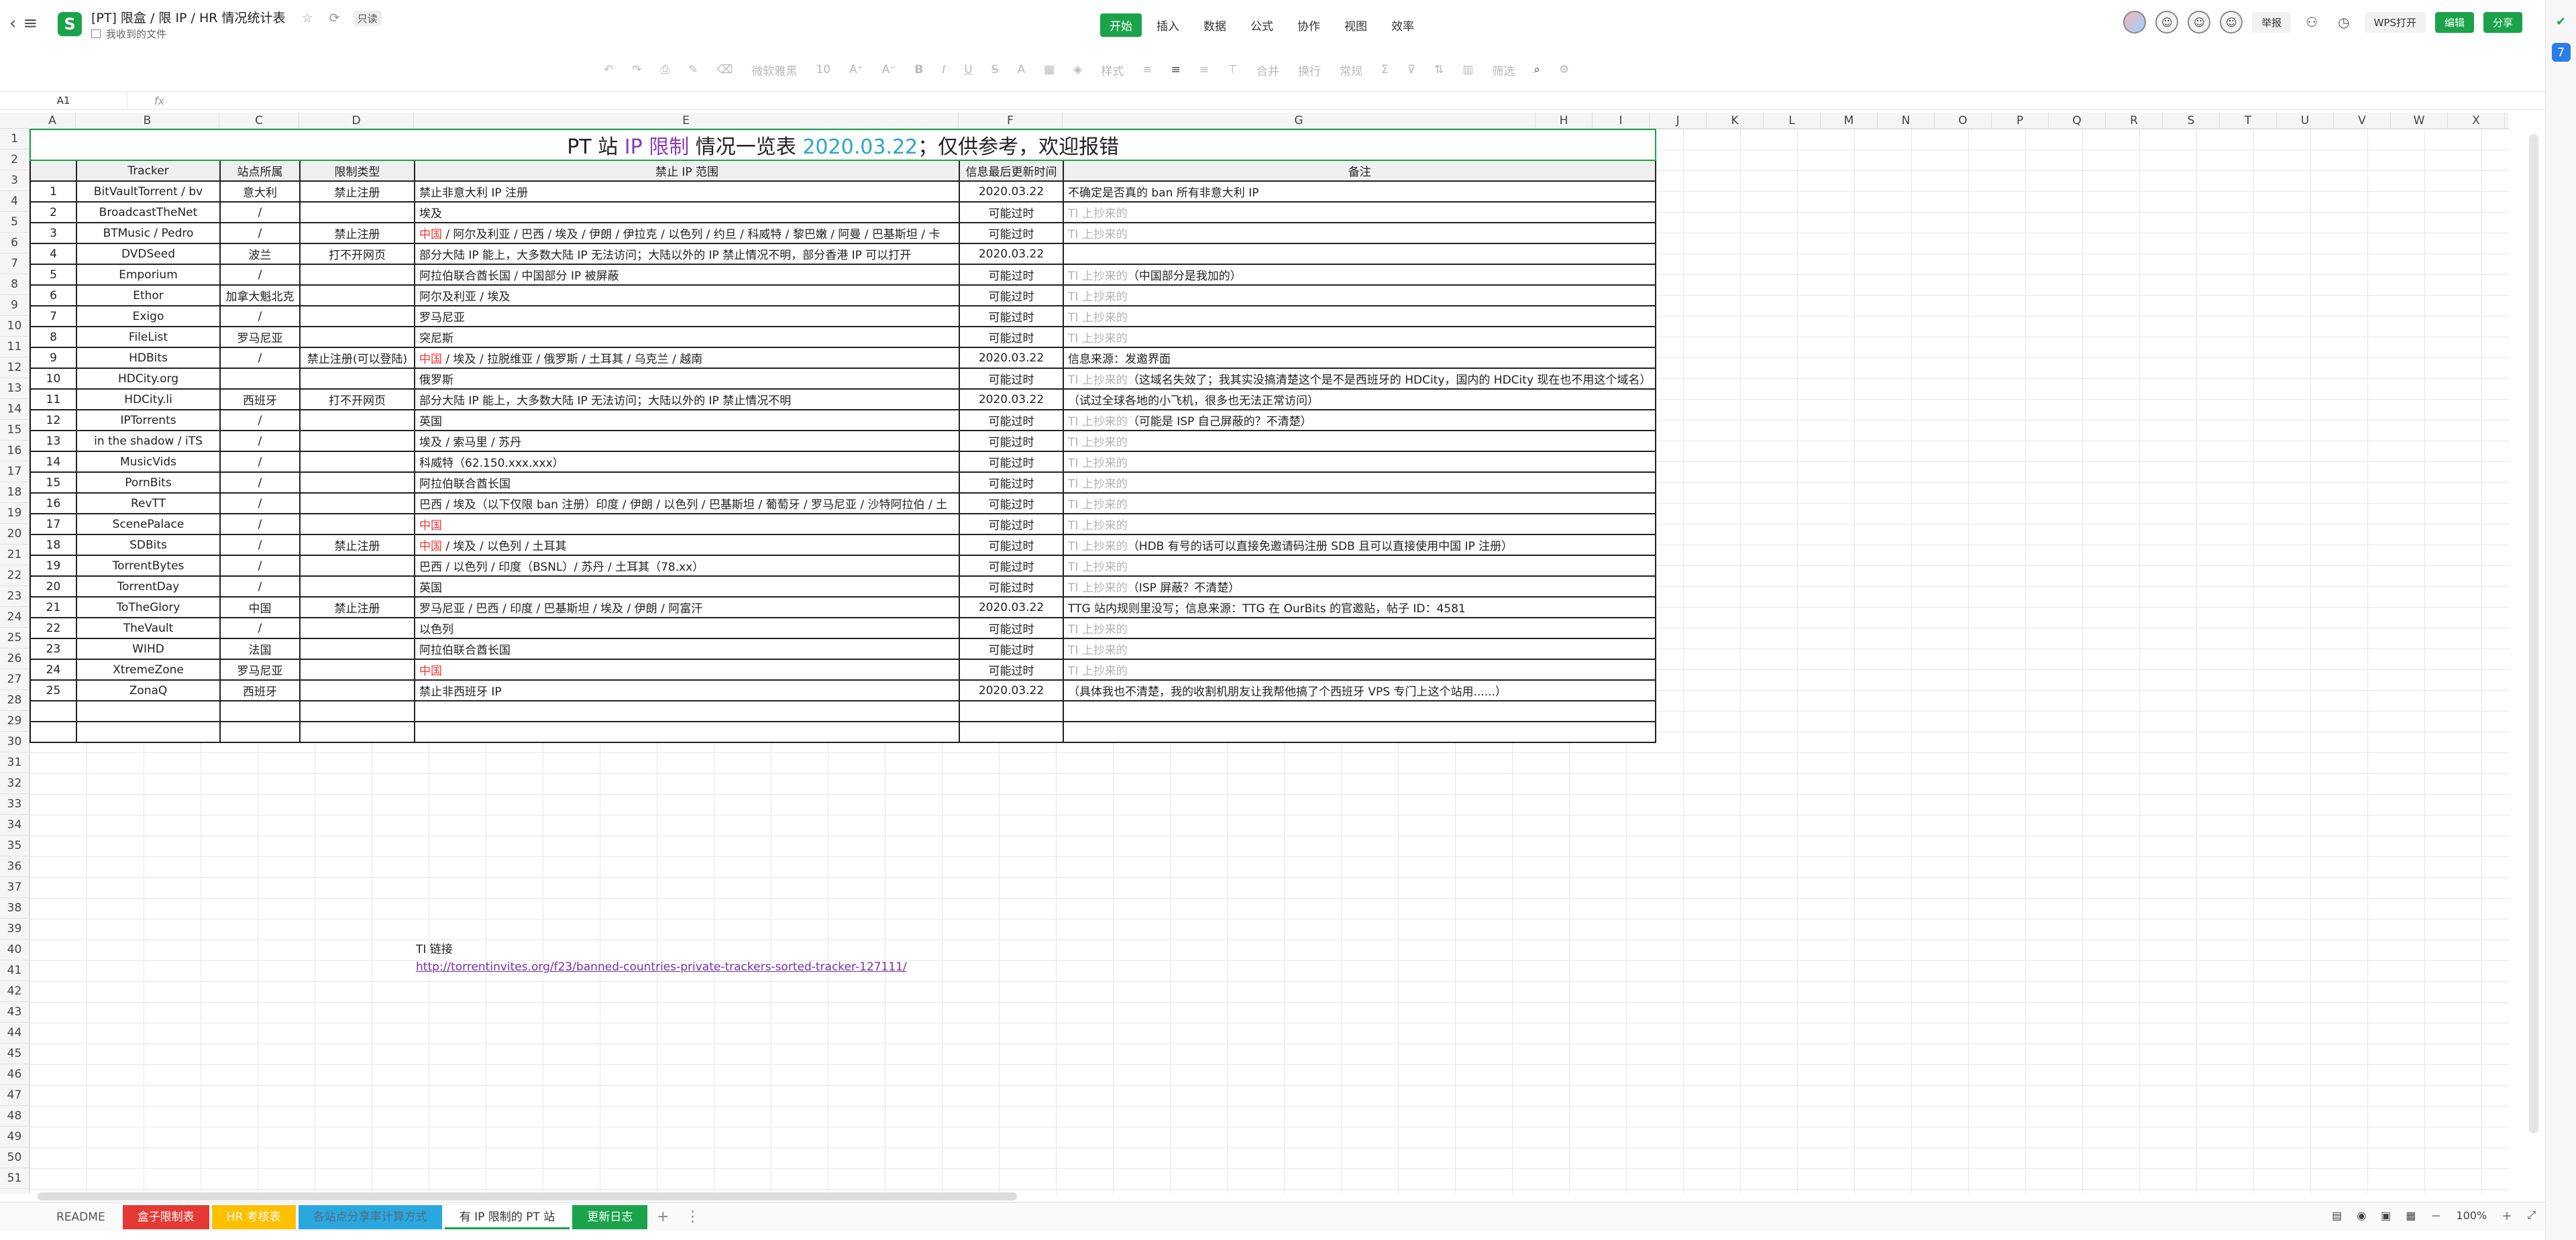 The image size is (2576, 1240). I want to click on row-header: 33, so click(15, 805).